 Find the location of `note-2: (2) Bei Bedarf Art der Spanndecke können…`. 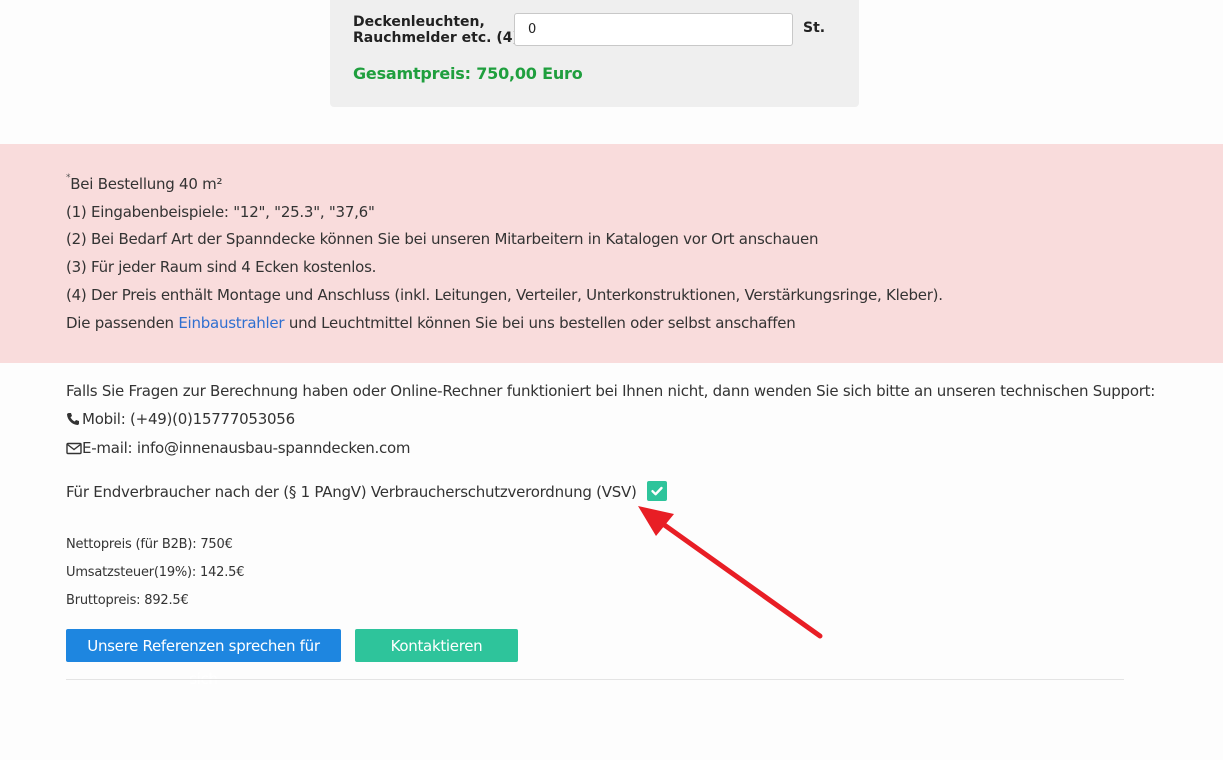

note-2: (2) Bei Bedarf Art der Spanndecke können… is located at coordinates (442, 239).